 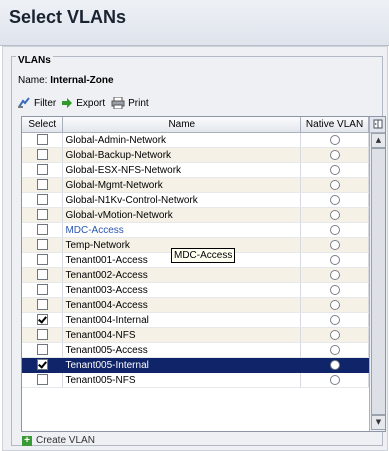 What do you see at coordinates (182, 185) in the screenshot?
I see `vlan-name-cell: Global-Mgmt-Network` at bounding box center [182, 185].